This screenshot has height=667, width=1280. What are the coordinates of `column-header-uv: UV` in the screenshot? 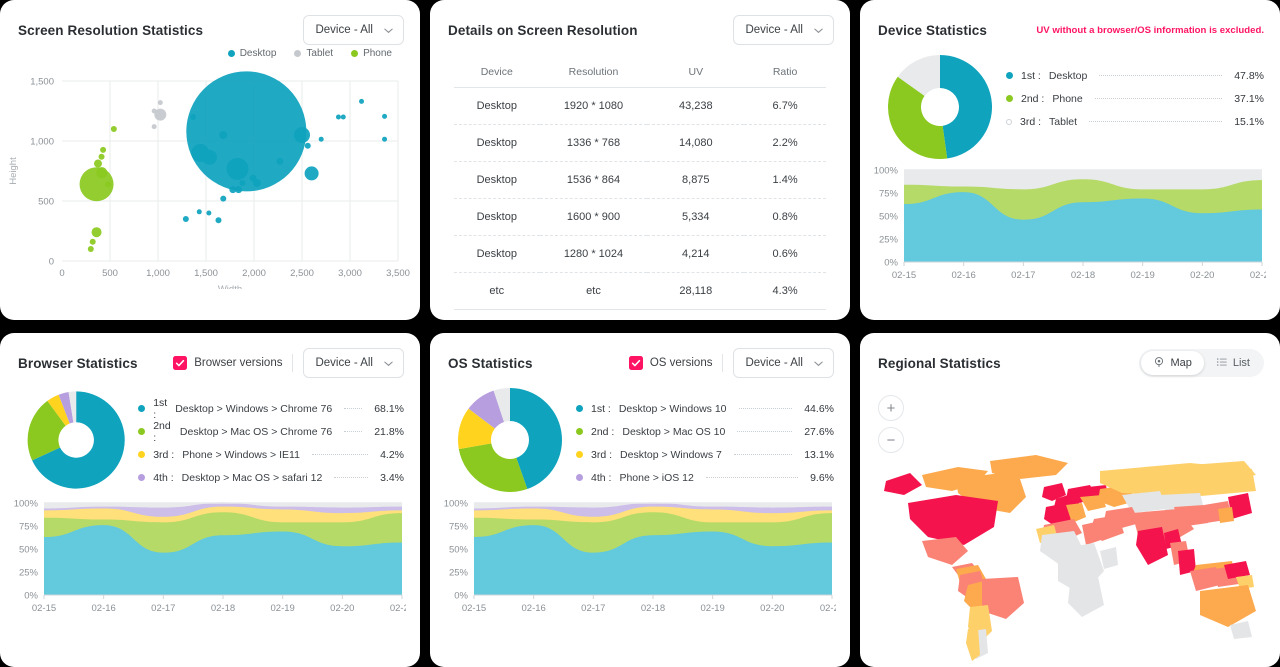 It's located at (696, 74).